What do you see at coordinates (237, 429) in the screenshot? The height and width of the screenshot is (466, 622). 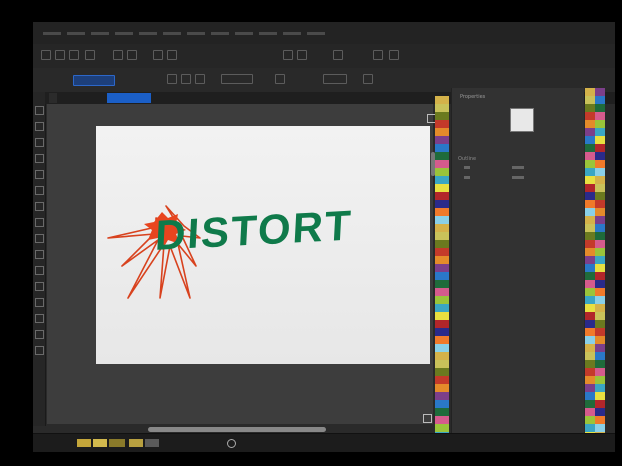 I see `horizontal-scrollbar` at bounding box center [237, 429].